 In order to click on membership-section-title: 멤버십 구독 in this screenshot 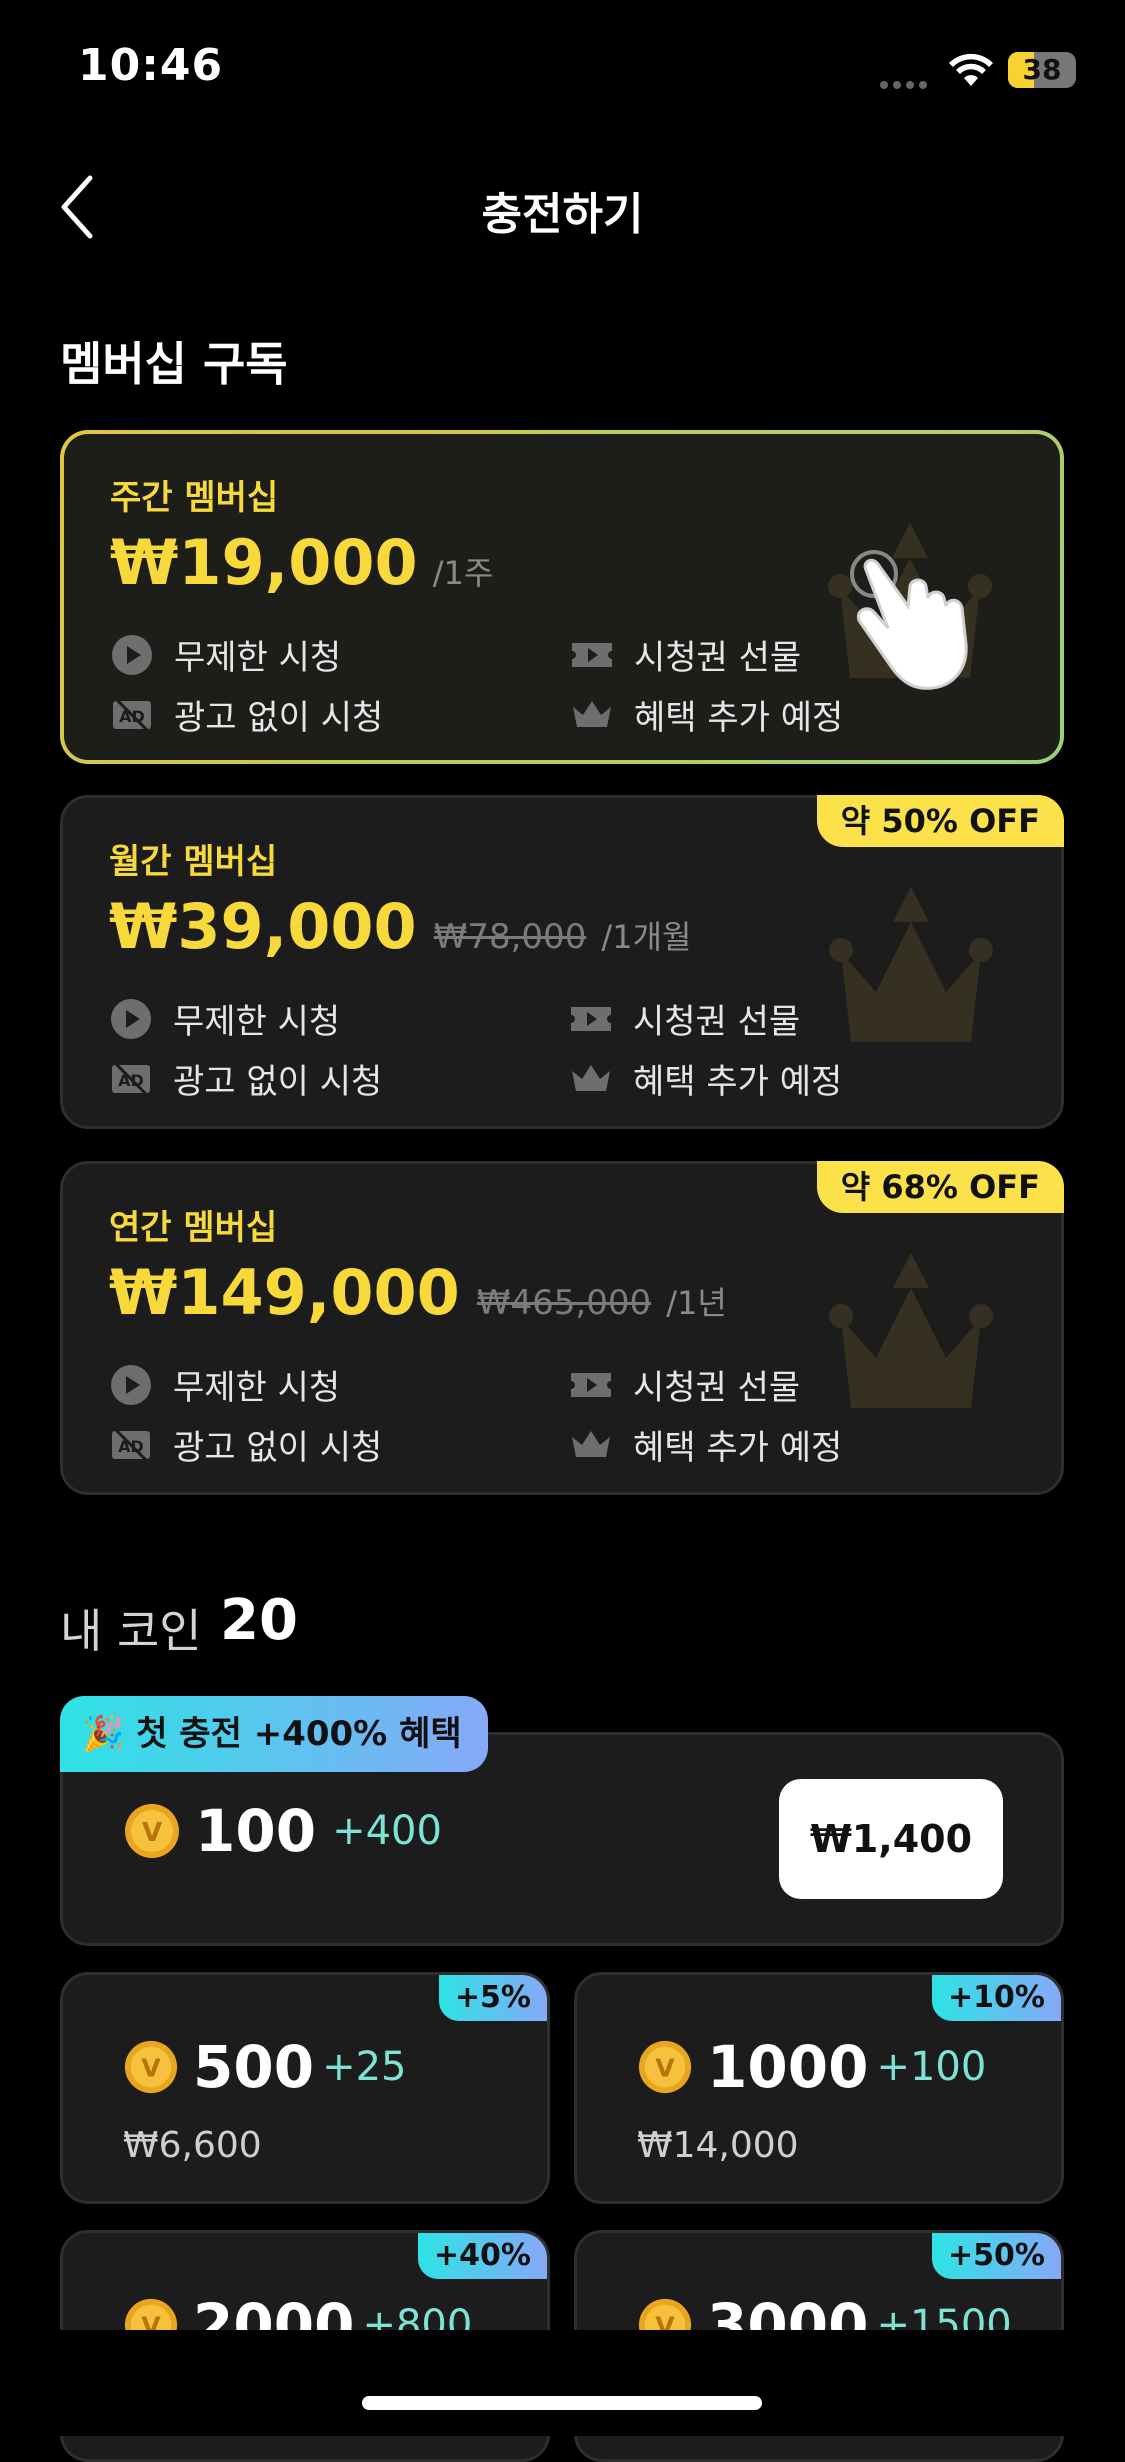, I will do `click(174, 364)`.